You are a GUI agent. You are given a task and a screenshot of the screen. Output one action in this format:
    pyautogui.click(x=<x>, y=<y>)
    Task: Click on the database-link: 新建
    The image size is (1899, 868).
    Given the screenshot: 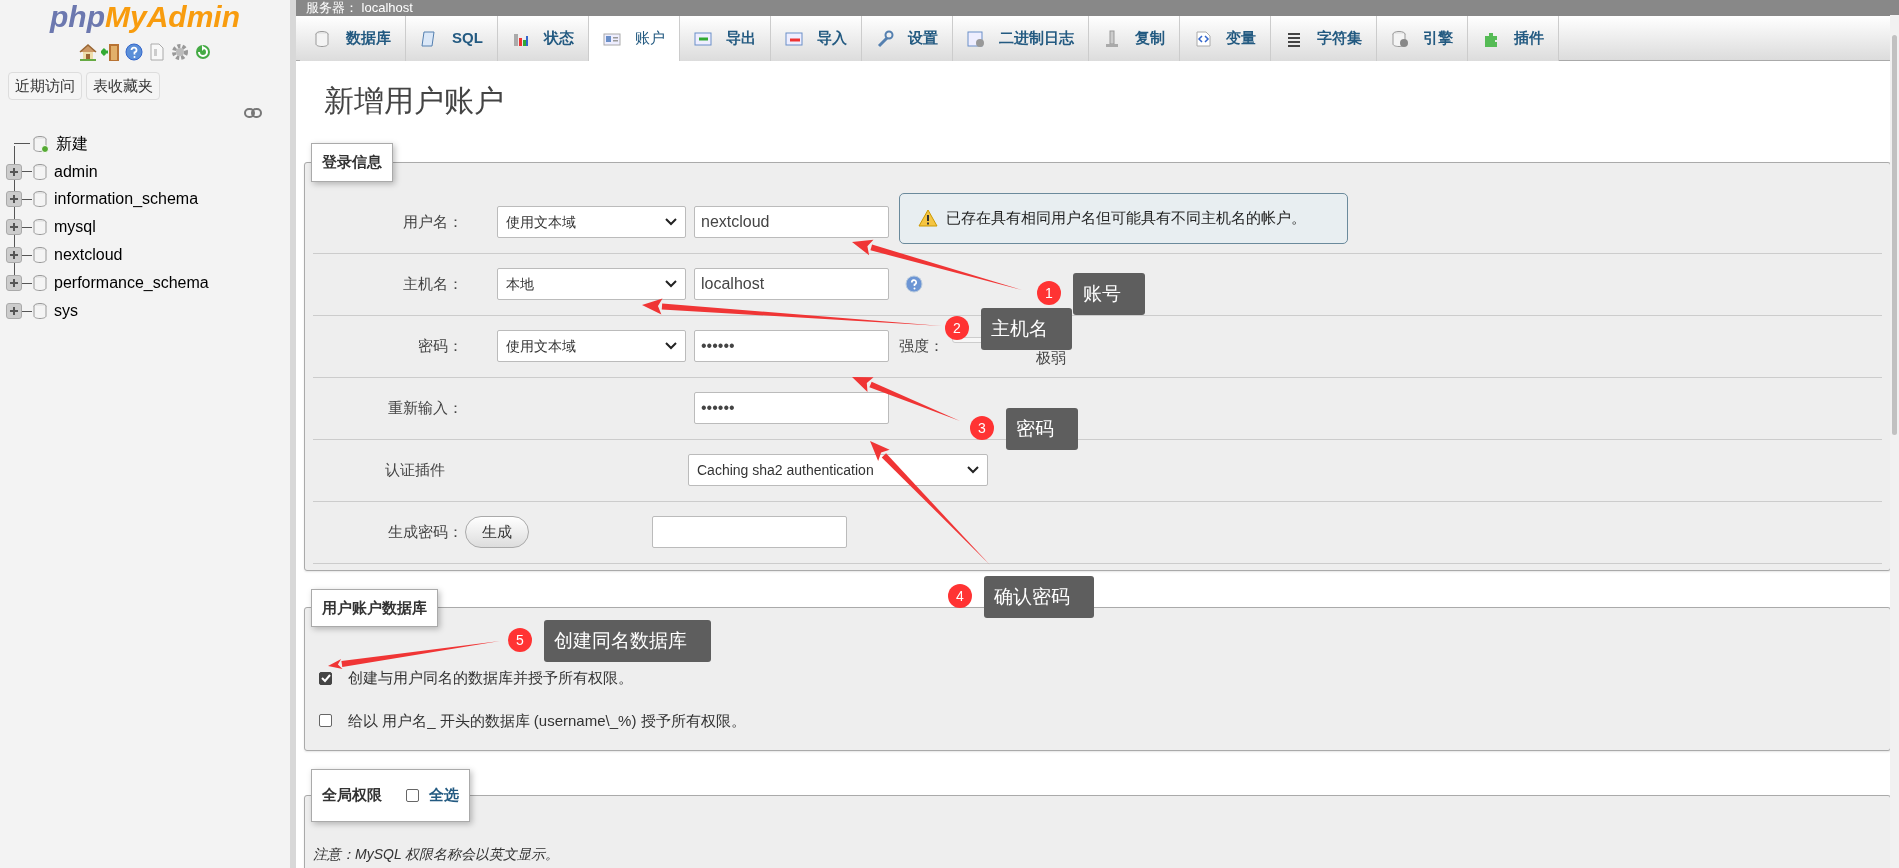 What is the action you would take?
    pyautogui.click(x=72, y=143)
    